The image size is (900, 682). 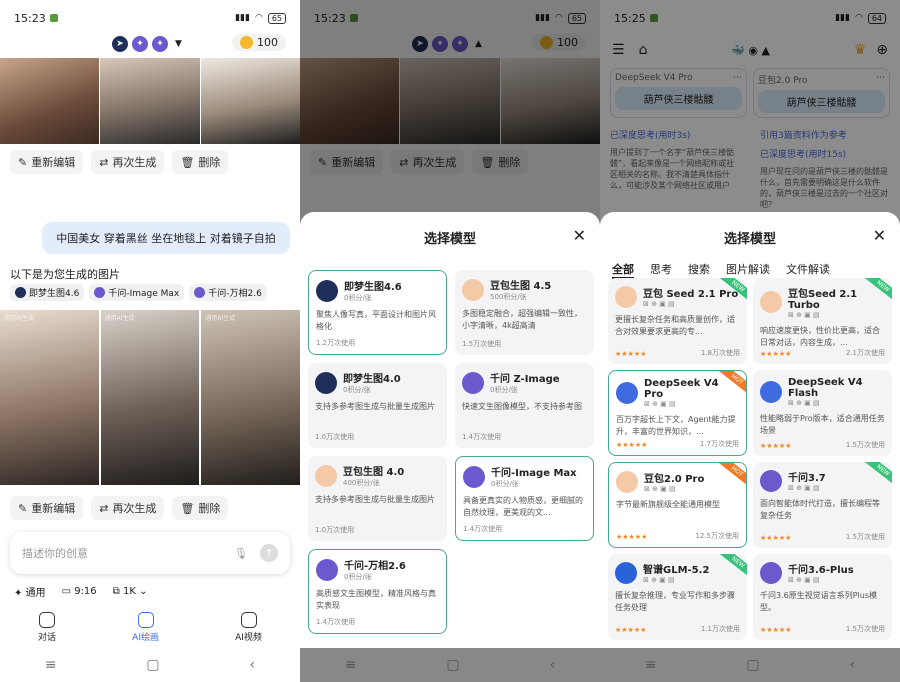 I want to click on style-option: ✦ 通用, so click(x=30, y=591).